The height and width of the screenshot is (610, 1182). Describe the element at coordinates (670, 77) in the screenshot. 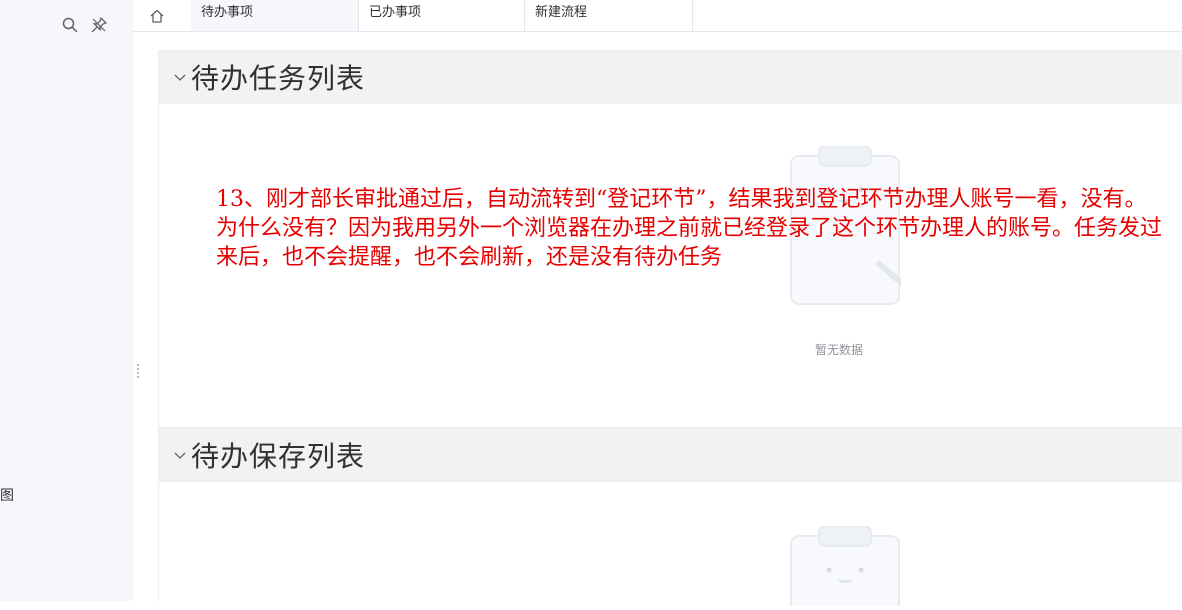

I see `todo-task-header: 待办任务列表` at that location.